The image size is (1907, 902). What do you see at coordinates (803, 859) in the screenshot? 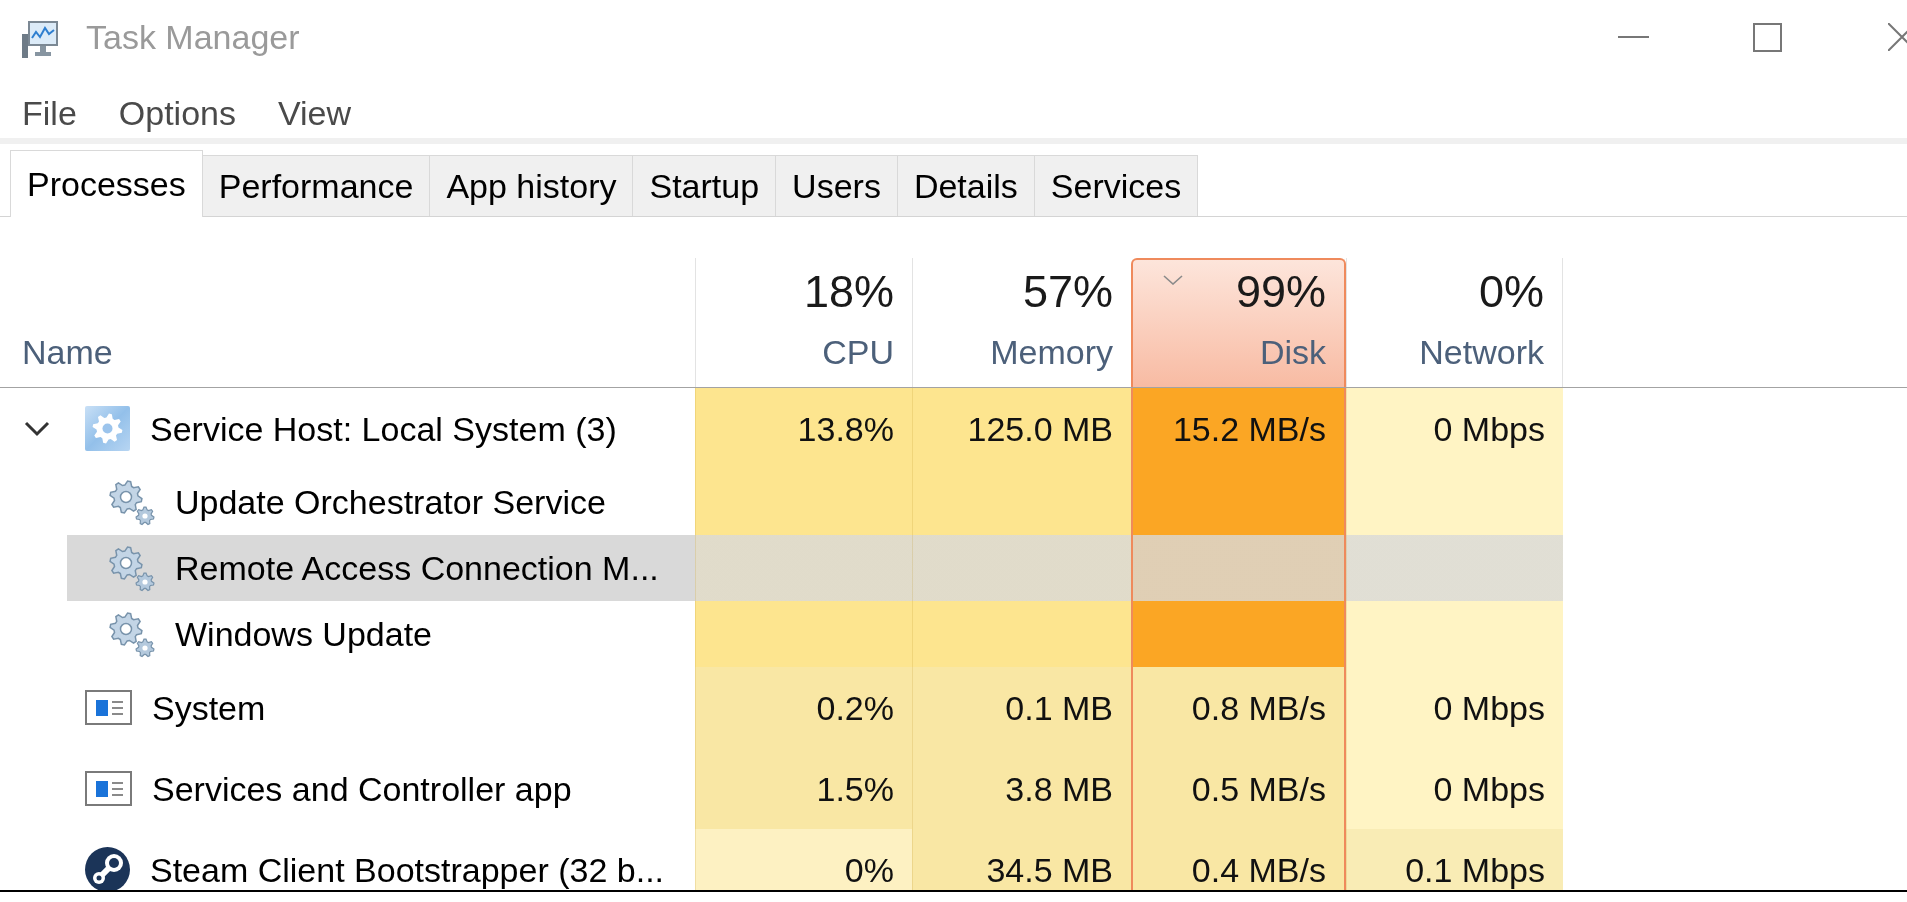
I see `table-cell: 0%` at bounding box center [803, 859].